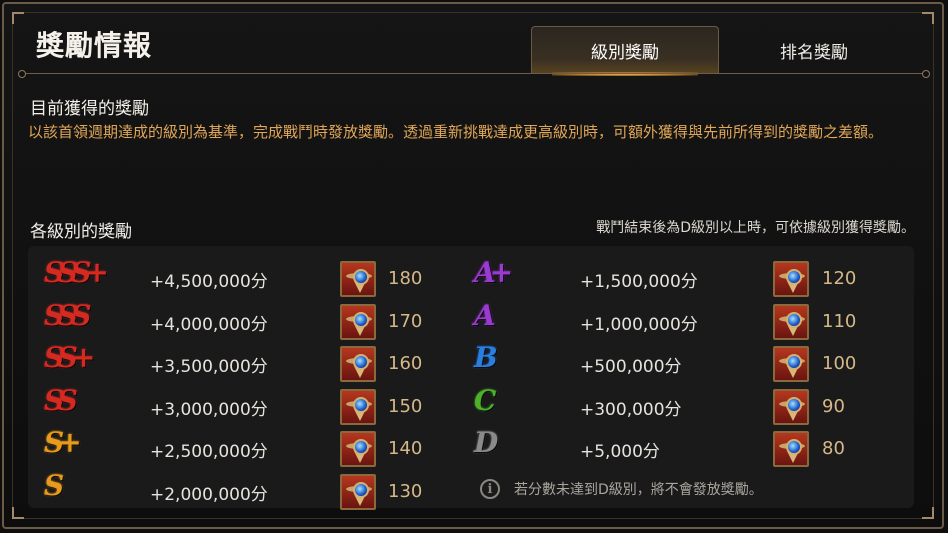 The image size is (948, 533). Describe the element at coordinates (54, 485) in the screenshot. I see `grade-badge: S` at that location.